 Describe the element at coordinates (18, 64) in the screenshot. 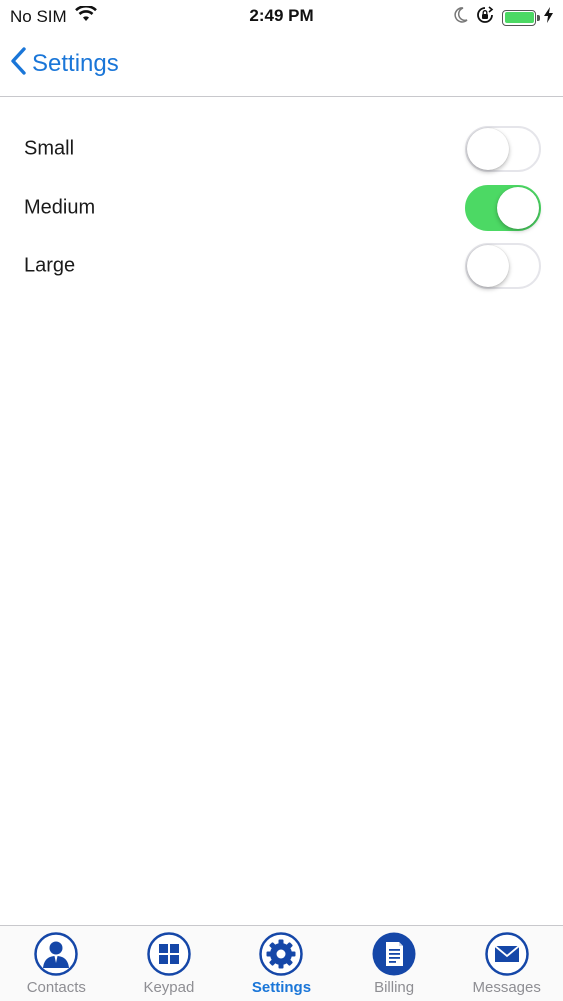

I see `chevron-left-icon` at that location.